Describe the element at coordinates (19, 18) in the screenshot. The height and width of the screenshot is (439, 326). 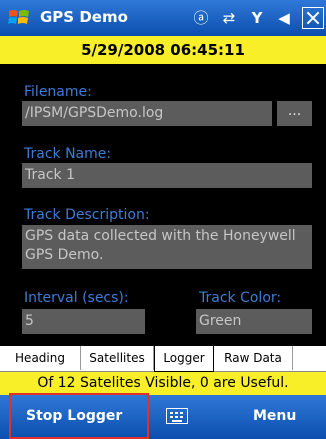
I see `windows-logo-icon` at that location.